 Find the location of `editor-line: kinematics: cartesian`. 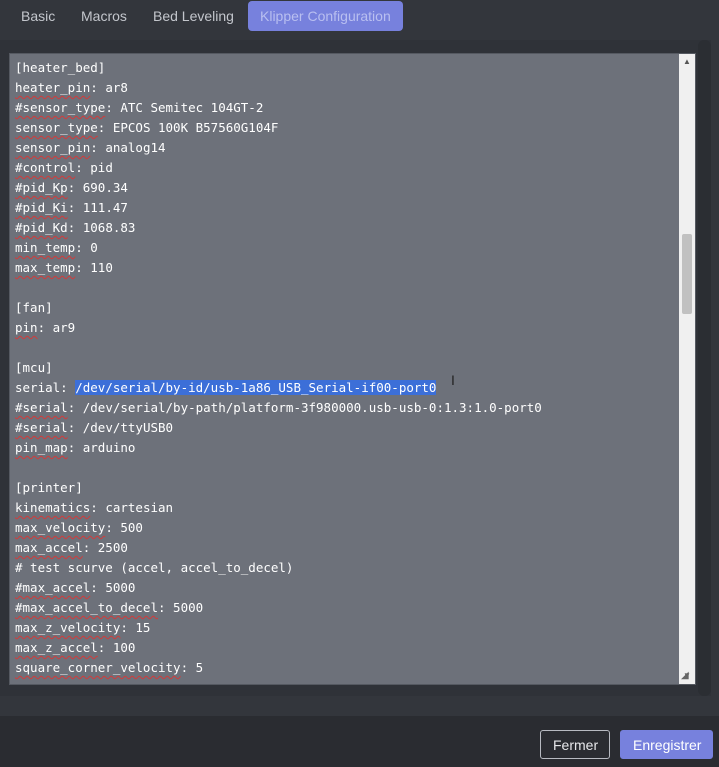

editor-line: kinematics: cartesian is located at coordinates (94, 507).